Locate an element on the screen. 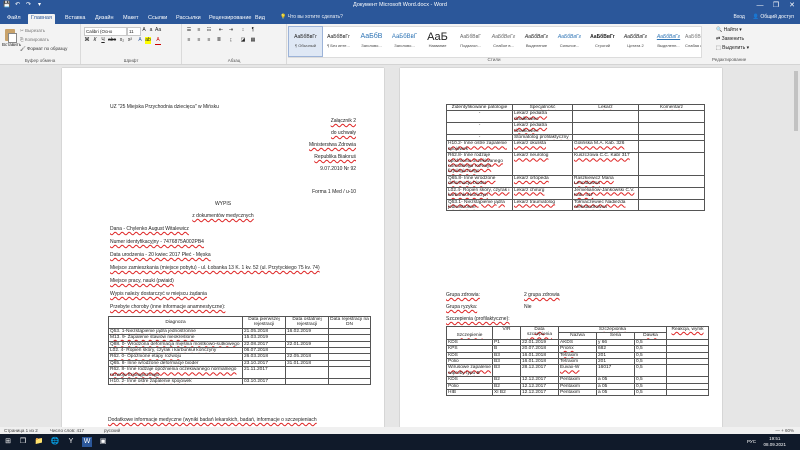 The height and width of the screenshot is (450, 800). tab-design: Дизайн is located at coordinates (104, 19).